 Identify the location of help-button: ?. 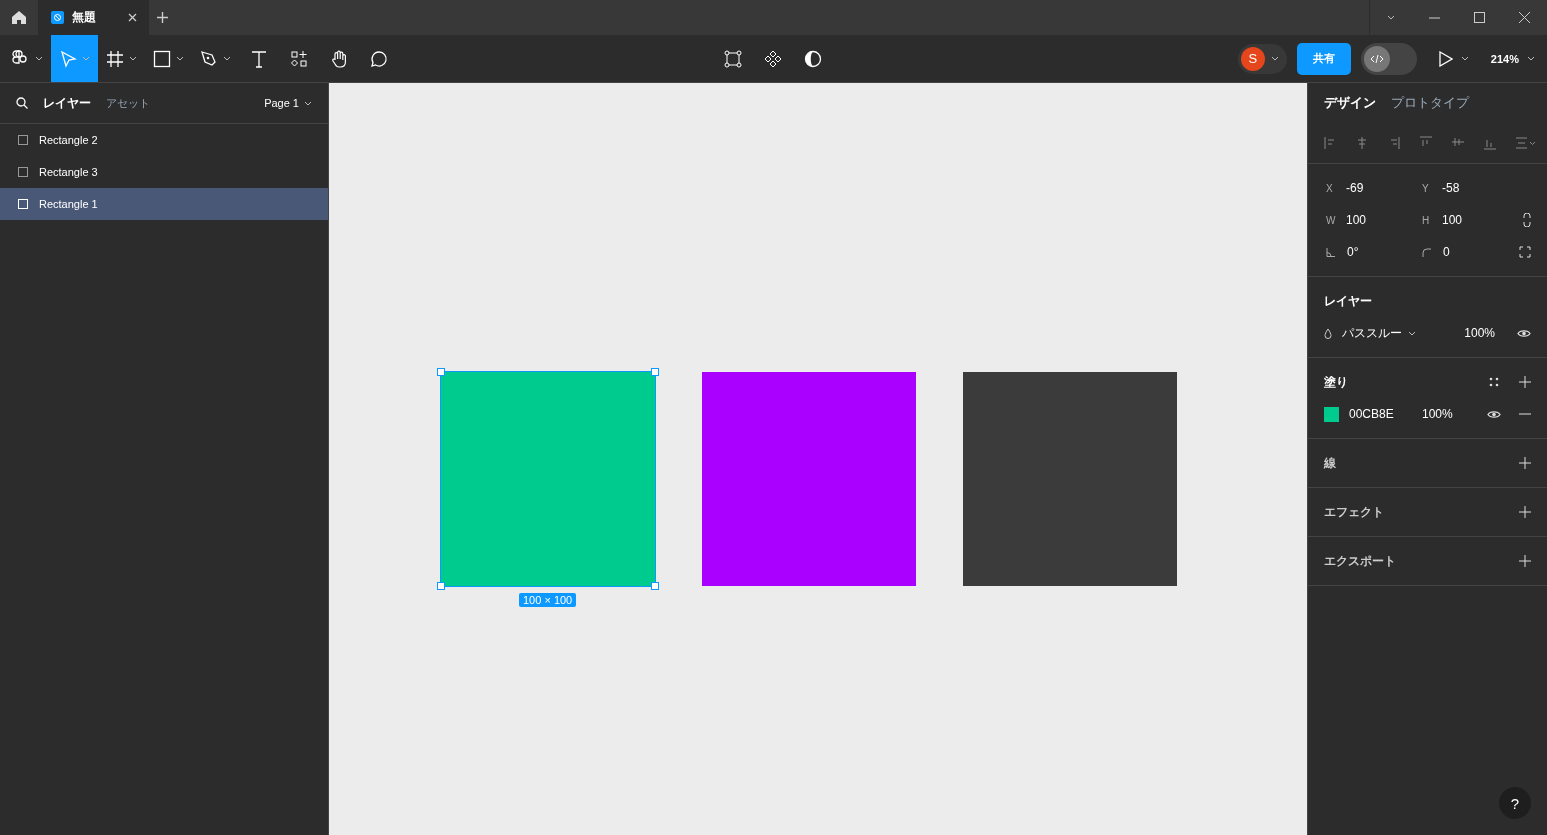
(1515, 803).